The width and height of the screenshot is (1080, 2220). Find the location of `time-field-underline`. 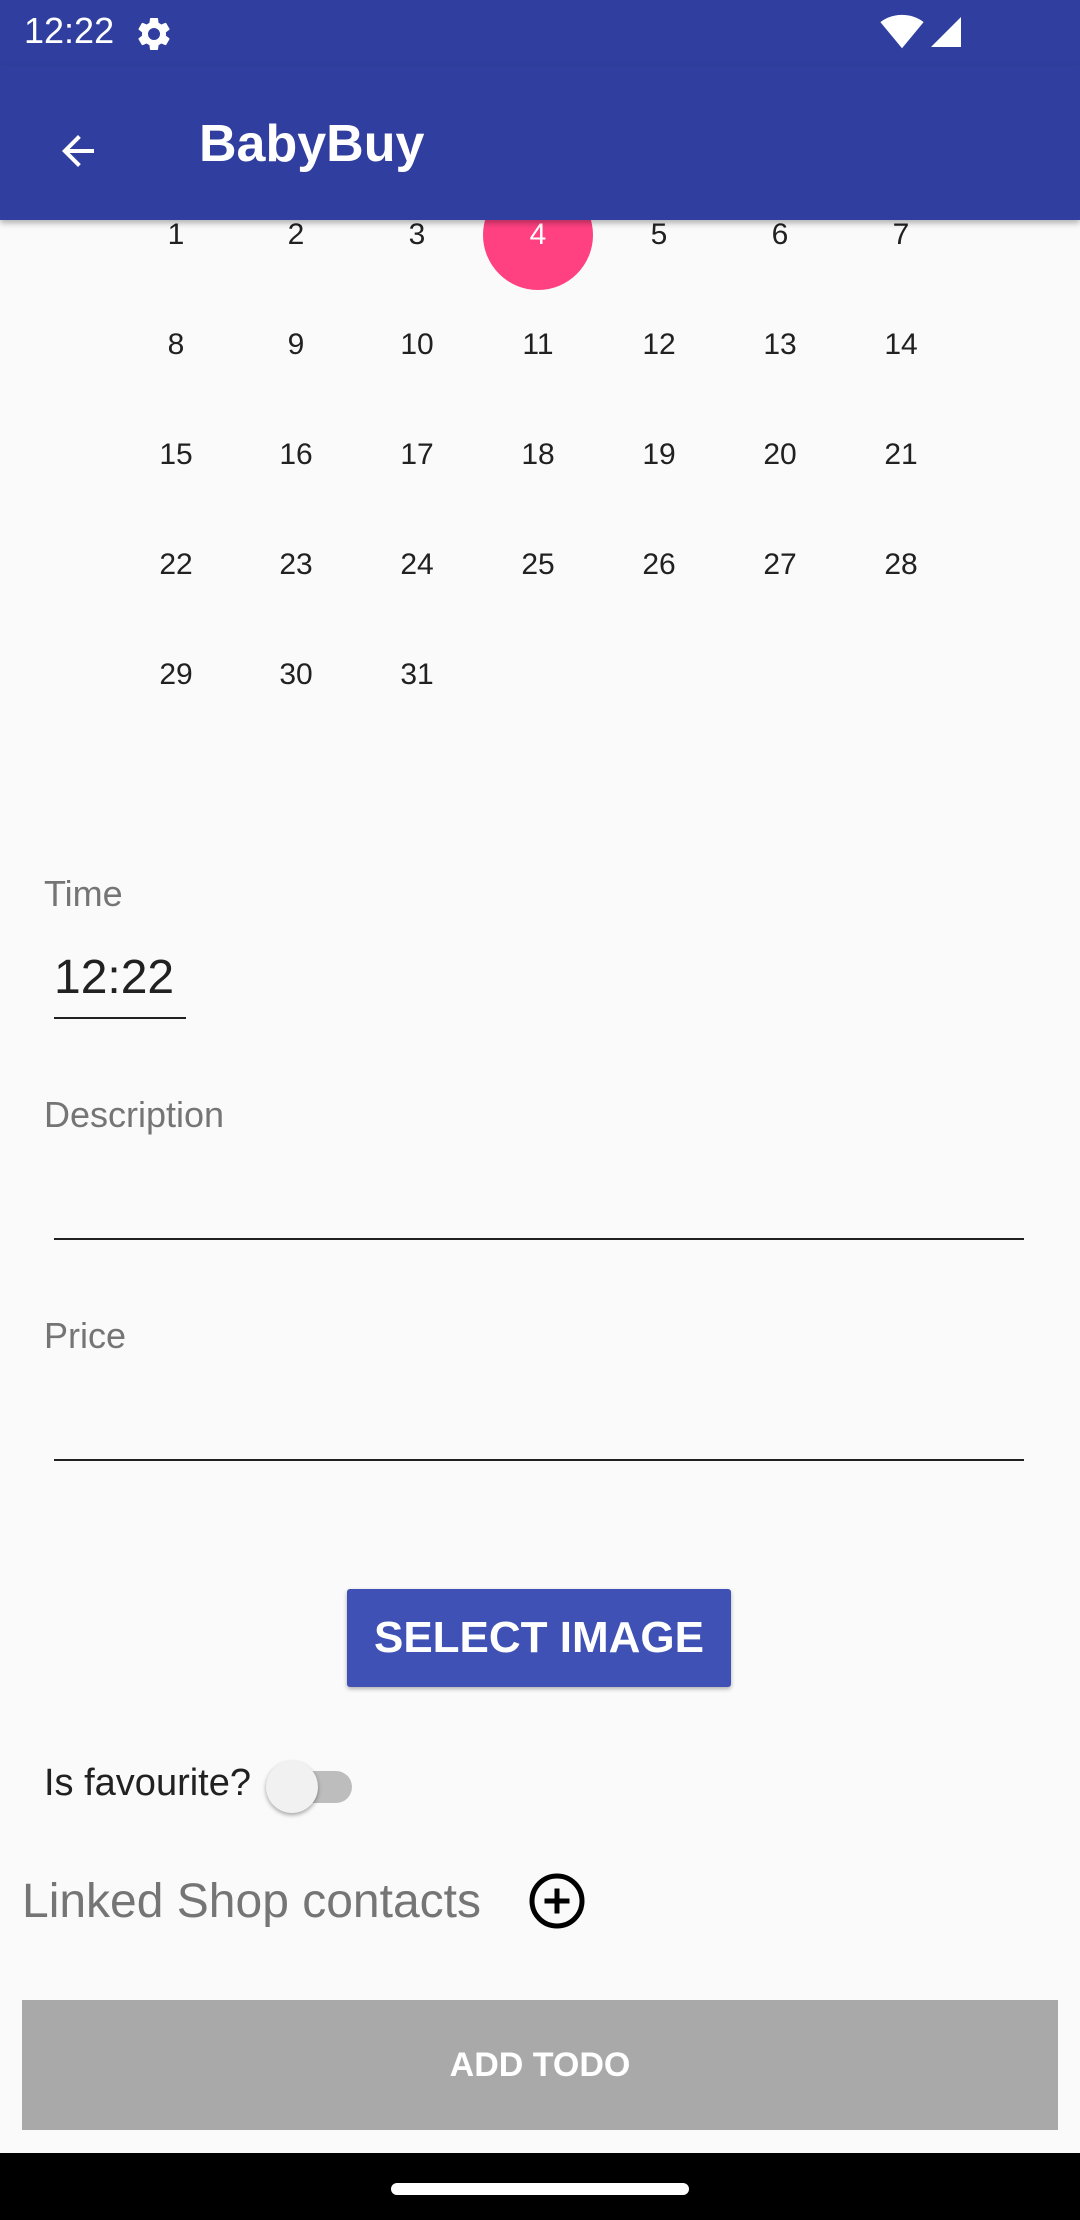

time-field-underline is located at coordinates (120, 1018).